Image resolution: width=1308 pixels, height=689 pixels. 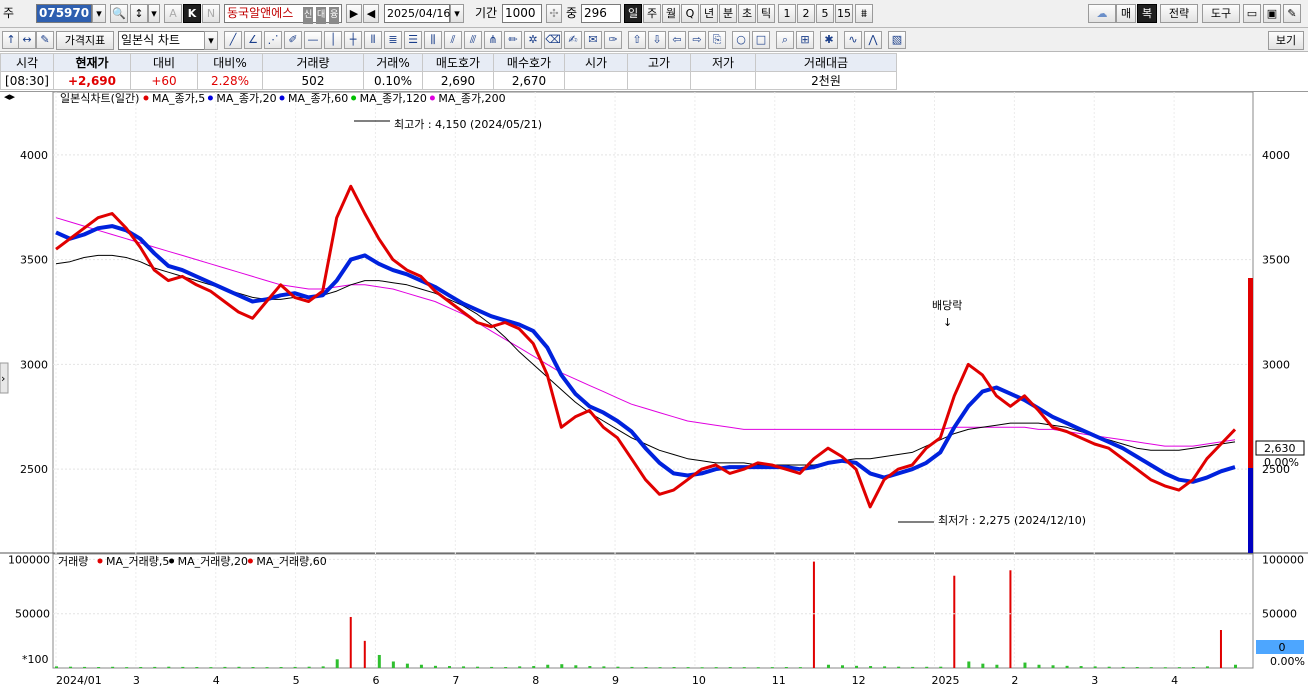 I want to click on prev-stock-button: ◀, so click(x=371, y=13).